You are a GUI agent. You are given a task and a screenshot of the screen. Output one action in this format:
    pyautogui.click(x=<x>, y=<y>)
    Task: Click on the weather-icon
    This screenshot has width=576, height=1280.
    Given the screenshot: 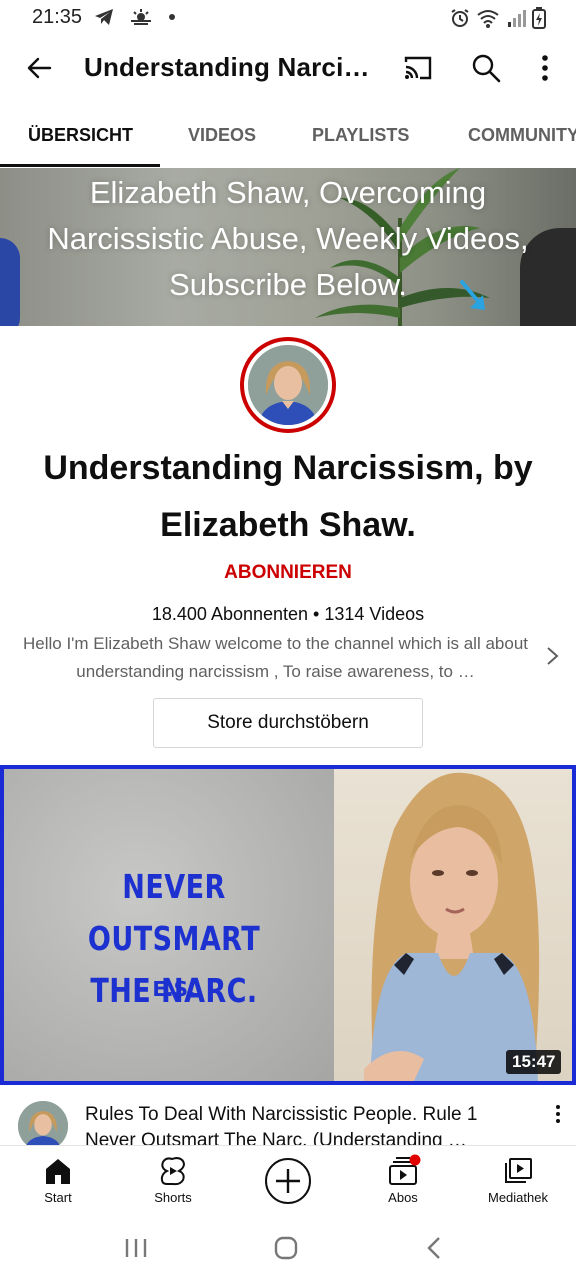 What is the action you would take?
    pyautogui.click(x=141, y=17)
    